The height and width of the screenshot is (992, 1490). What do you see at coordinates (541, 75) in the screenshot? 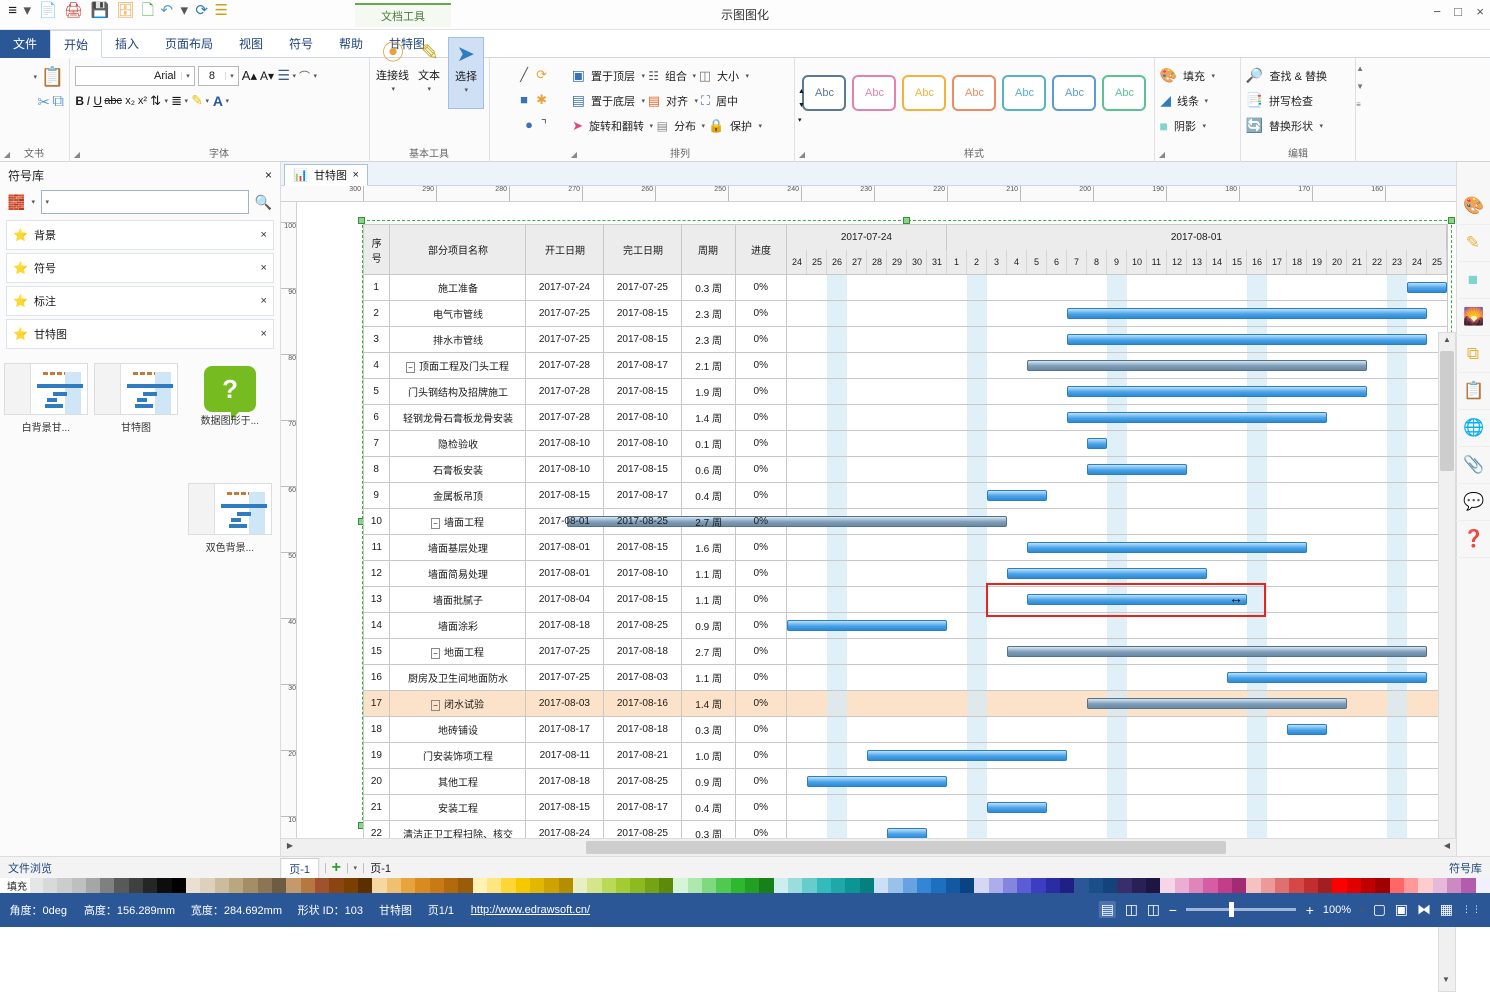
I see `curve-shape-icon: ⟳` at bounding box center [541, 75].